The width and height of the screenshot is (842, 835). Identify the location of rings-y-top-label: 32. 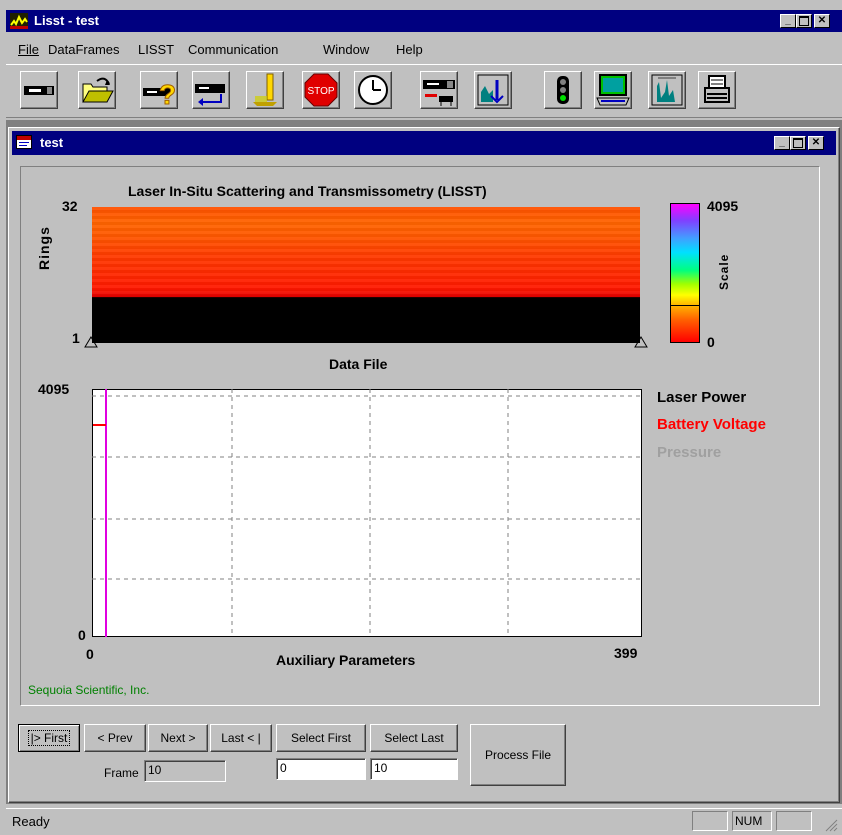
(70, 206).